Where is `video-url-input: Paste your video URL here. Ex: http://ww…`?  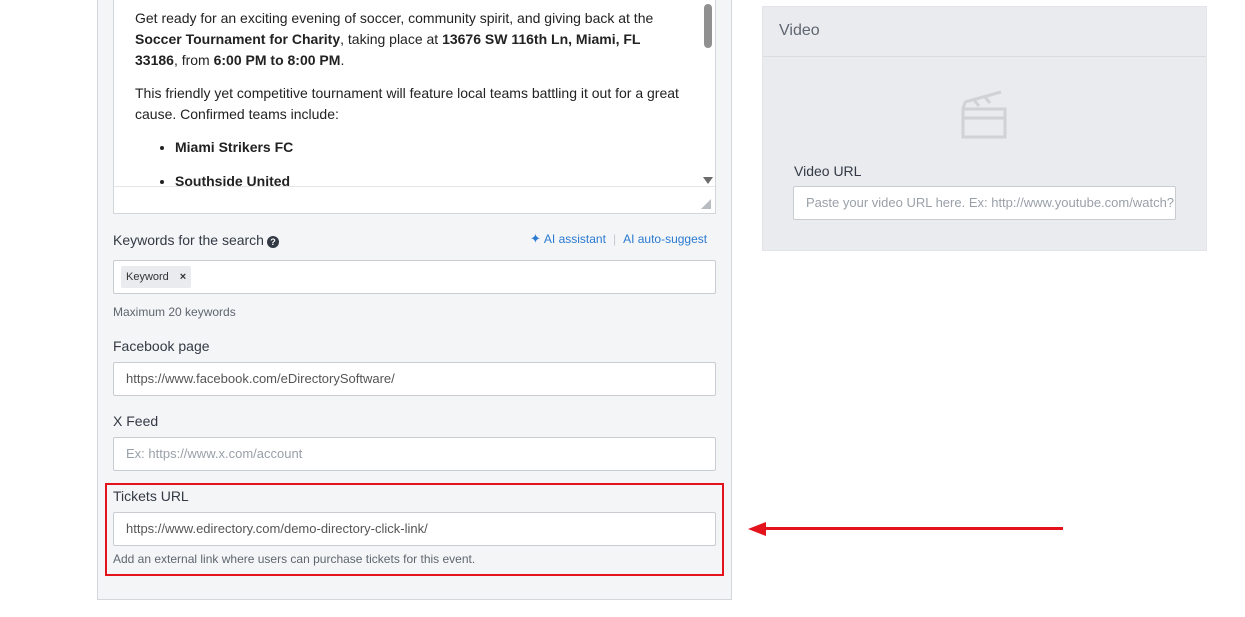 video-url-input: Paste your video URL here. Ex: http://ww… is located at coordinates (984, 203).